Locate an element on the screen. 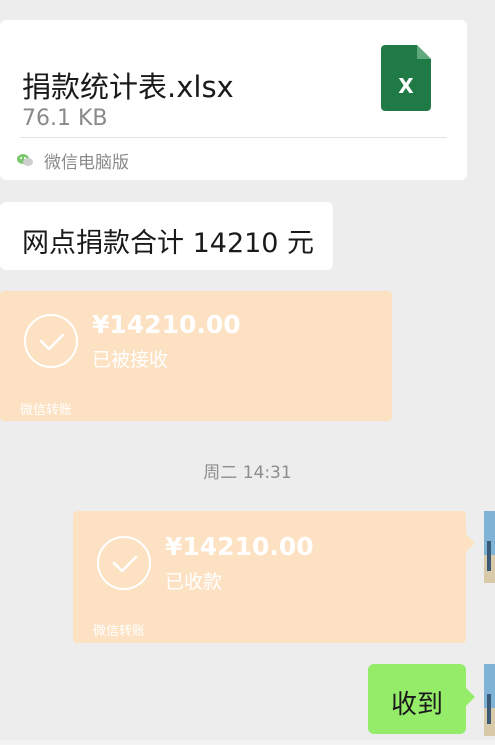 Image resolution: width=495 pixels, height=745 pixels. outgoing-bubble-tail is located at coordinates (470, 697).